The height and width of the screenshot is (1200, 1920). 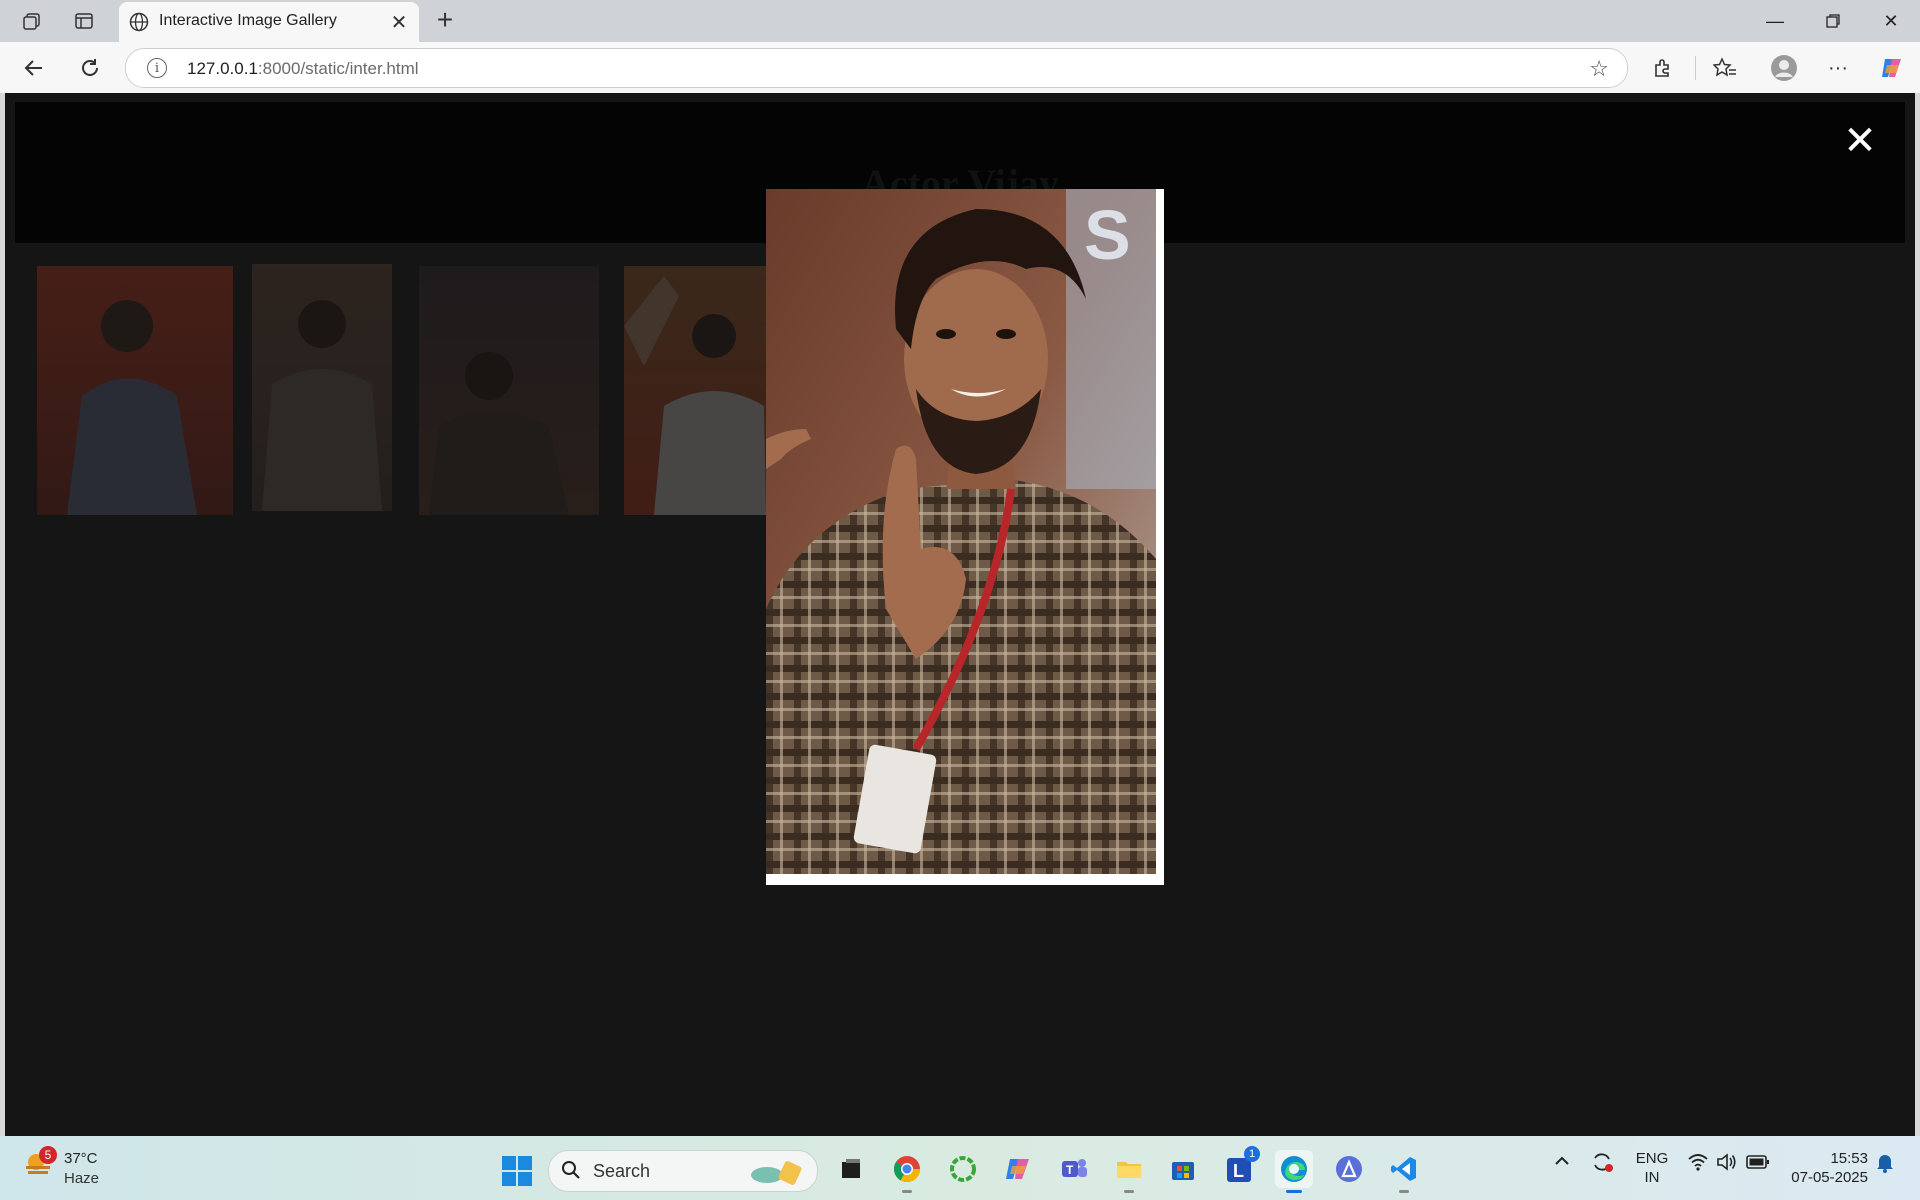 I want to click on enlarged-photo: S, so click(x=965, y=537).